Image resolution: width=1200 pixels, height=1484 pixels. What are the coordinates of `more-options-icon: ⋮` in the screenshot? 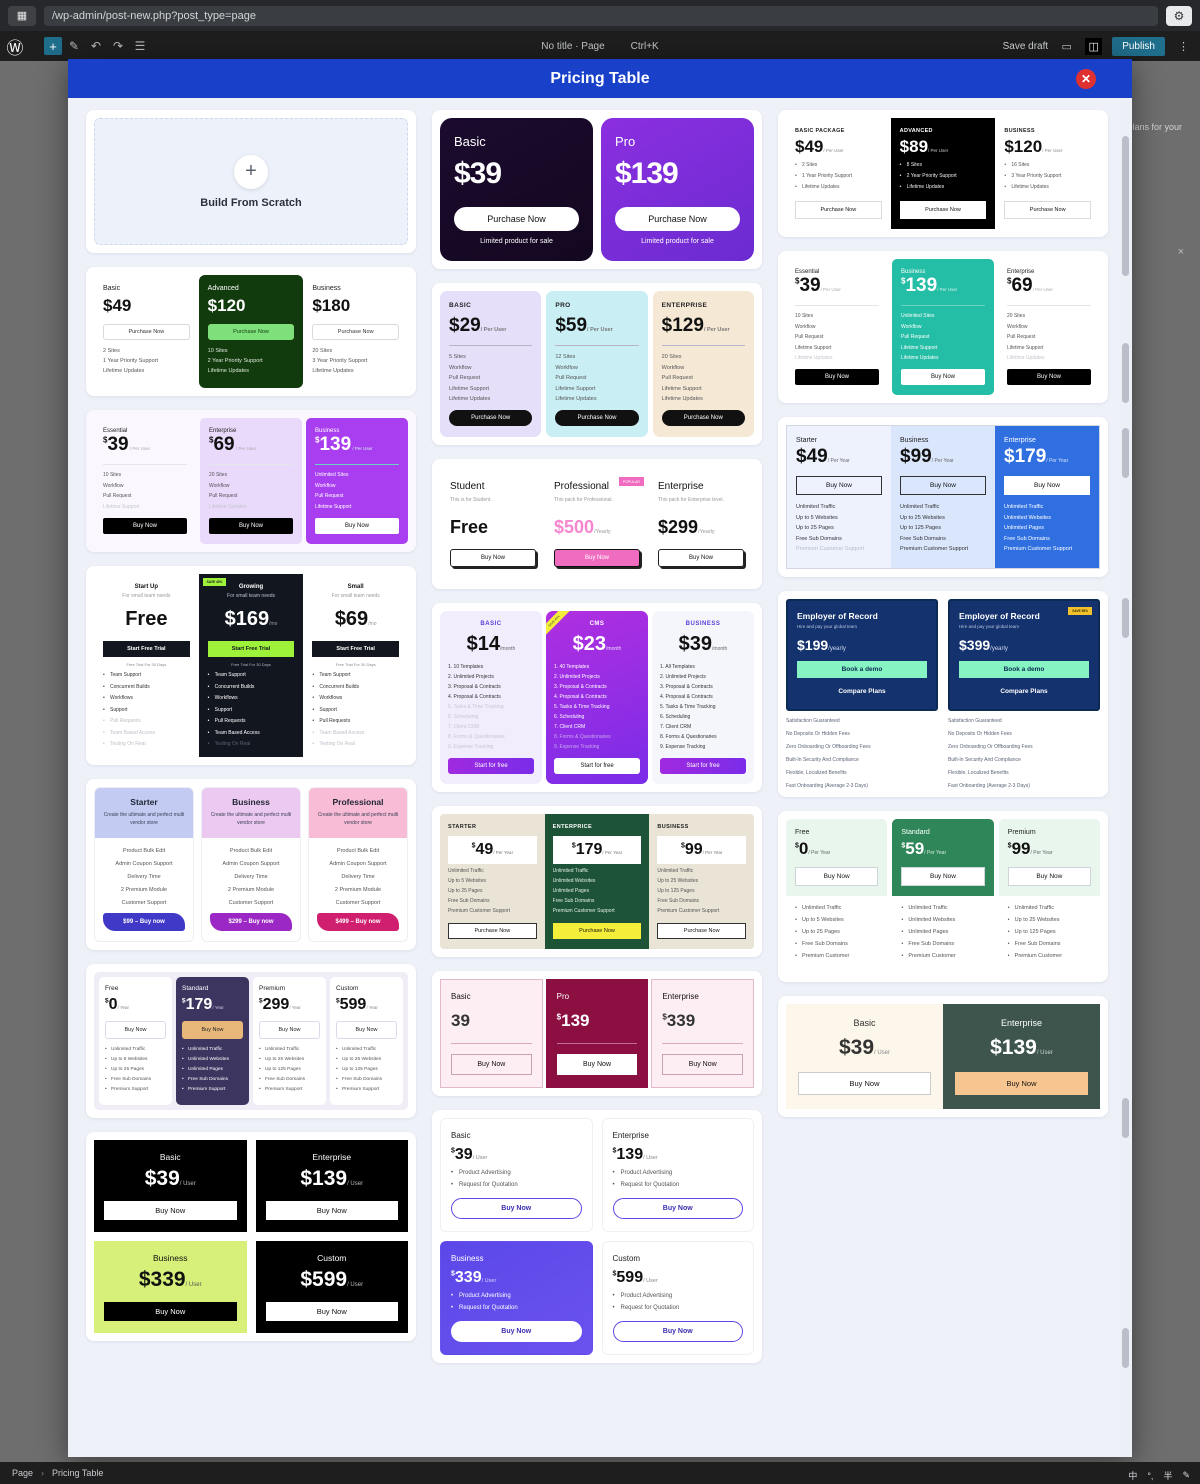 It's located at (1183, 46).